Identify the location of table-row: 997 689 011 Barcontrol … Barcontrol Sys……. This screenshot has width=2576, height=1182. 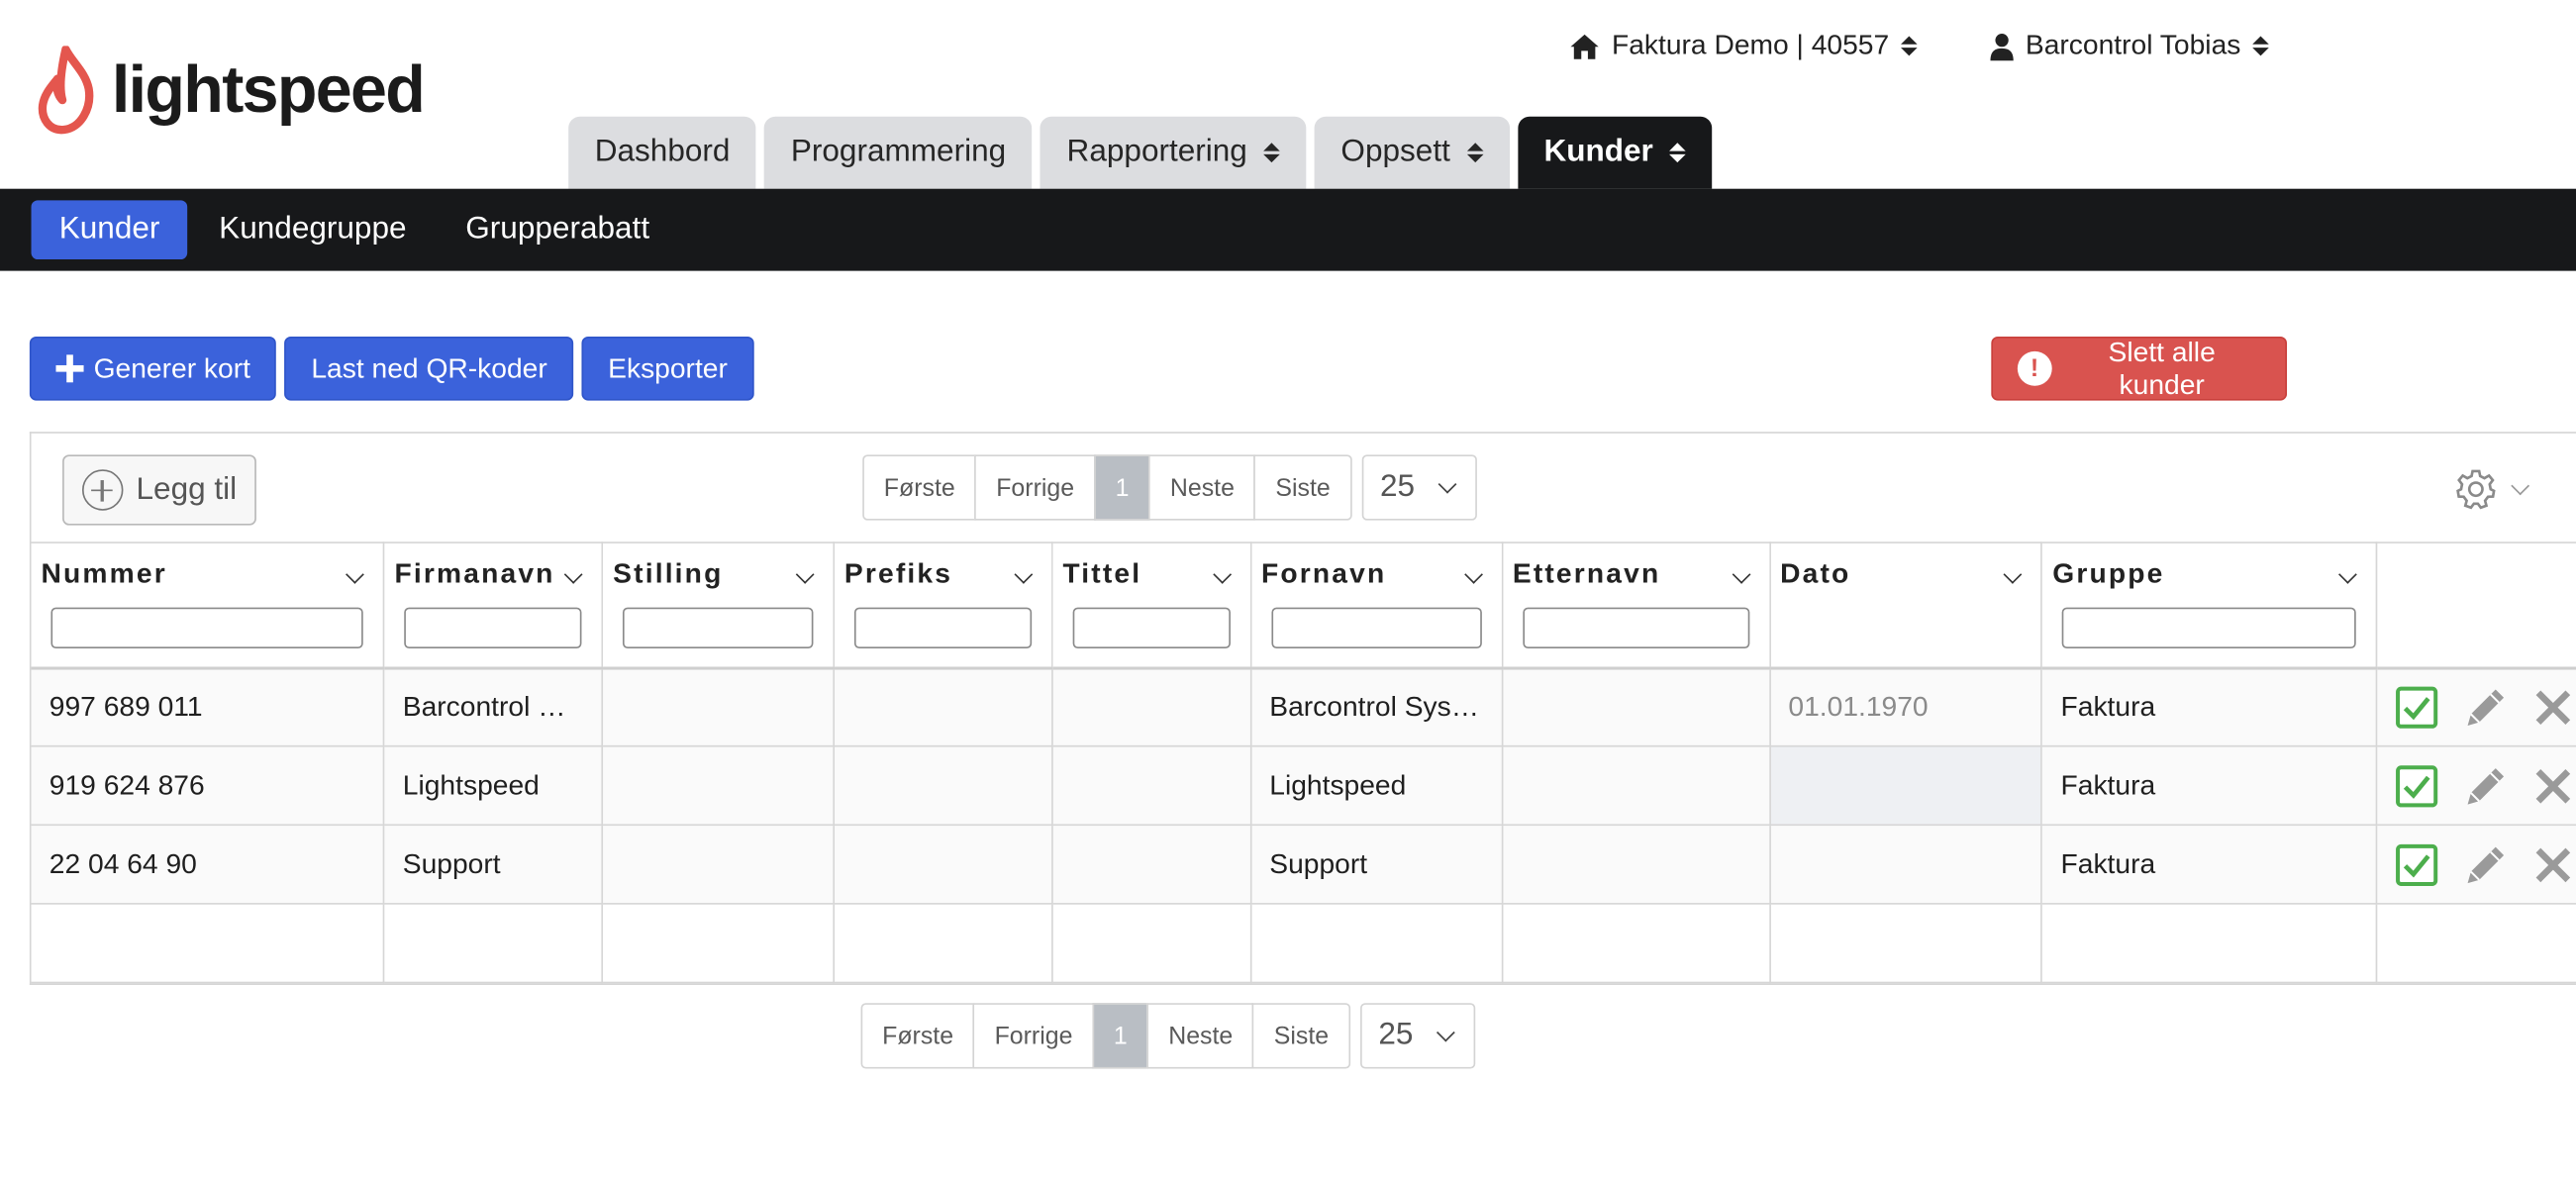
(1303, 707).